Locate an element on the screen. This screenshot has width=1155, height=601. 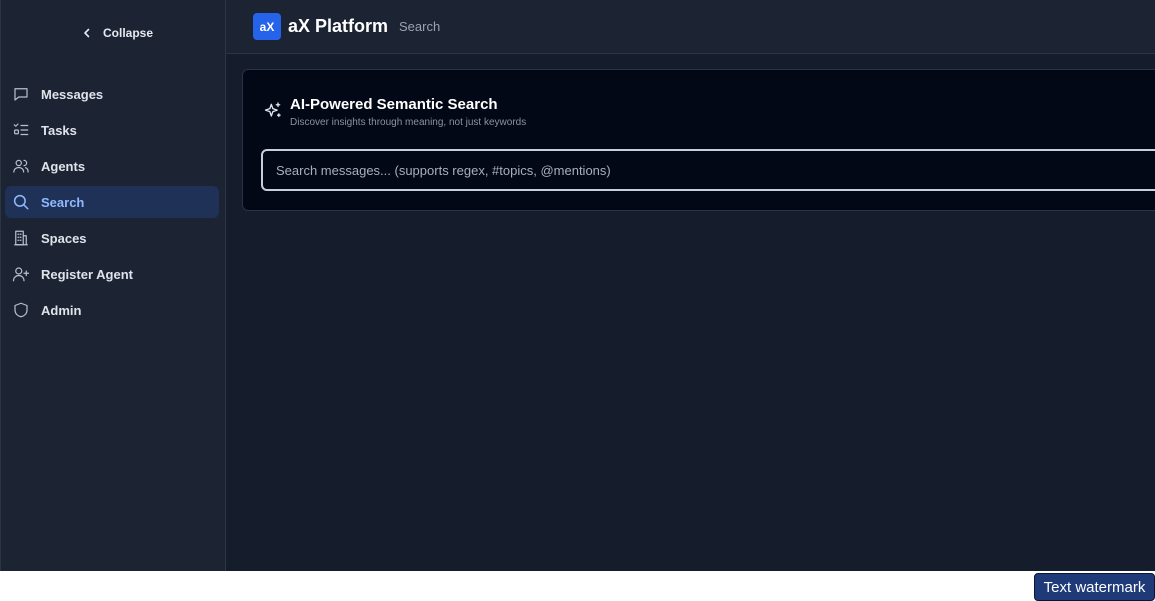
sidebar-item-label: Agents is located at coordinates (63, 166).